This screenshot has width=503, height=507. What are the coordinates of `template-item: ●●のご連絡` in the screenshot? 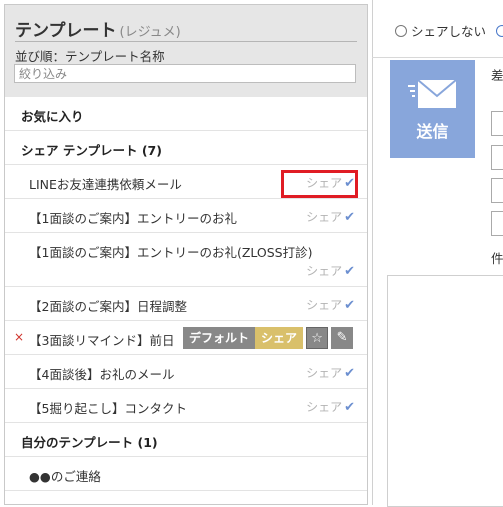 It's located at (186, 474).